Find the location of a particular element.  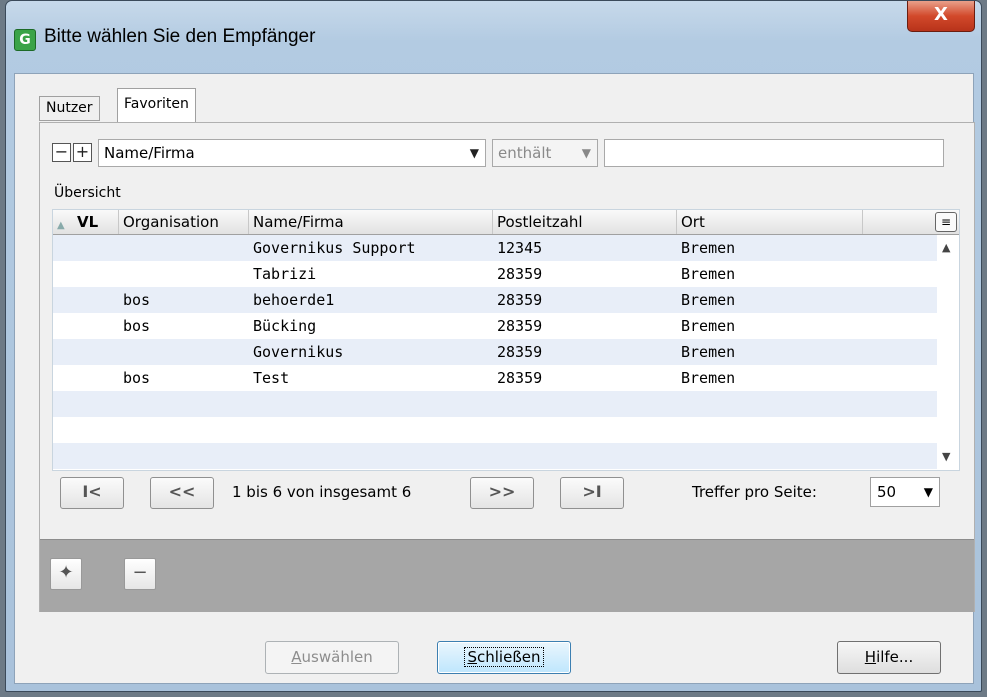

column-header-ort: Ort is located at coordinates (770, 222).